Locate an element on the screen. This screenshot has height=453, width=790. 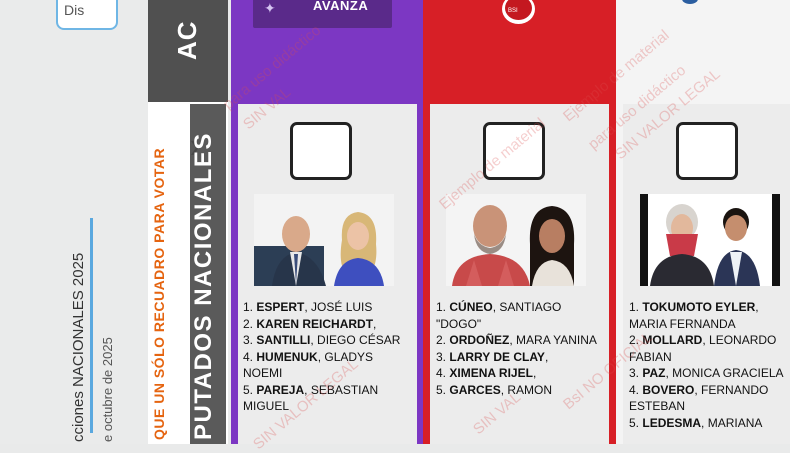
list-item: 4. BOVERO, FERNANDO ESTEBAN is located at coordinates (699, 398).